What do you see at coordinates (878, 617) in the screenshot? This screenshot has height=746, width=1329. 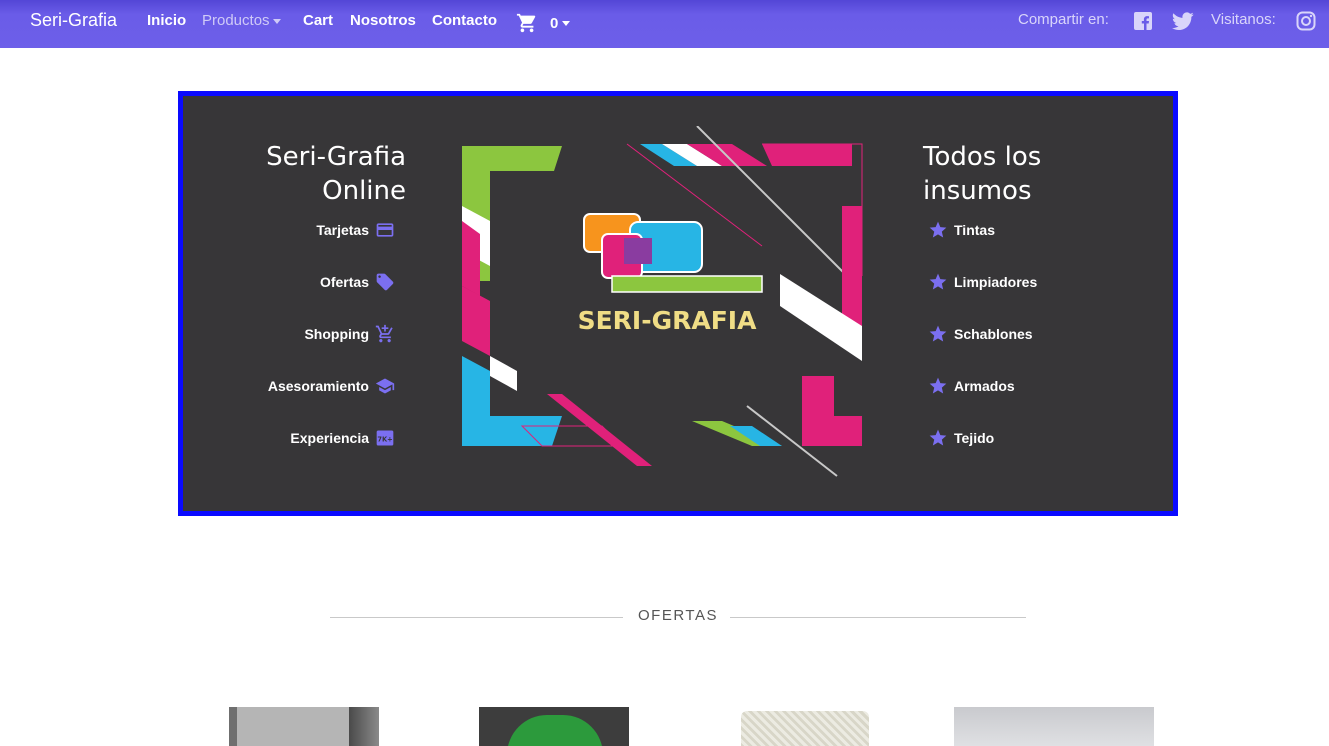 I see `divider` at bounding box center [878, 617].